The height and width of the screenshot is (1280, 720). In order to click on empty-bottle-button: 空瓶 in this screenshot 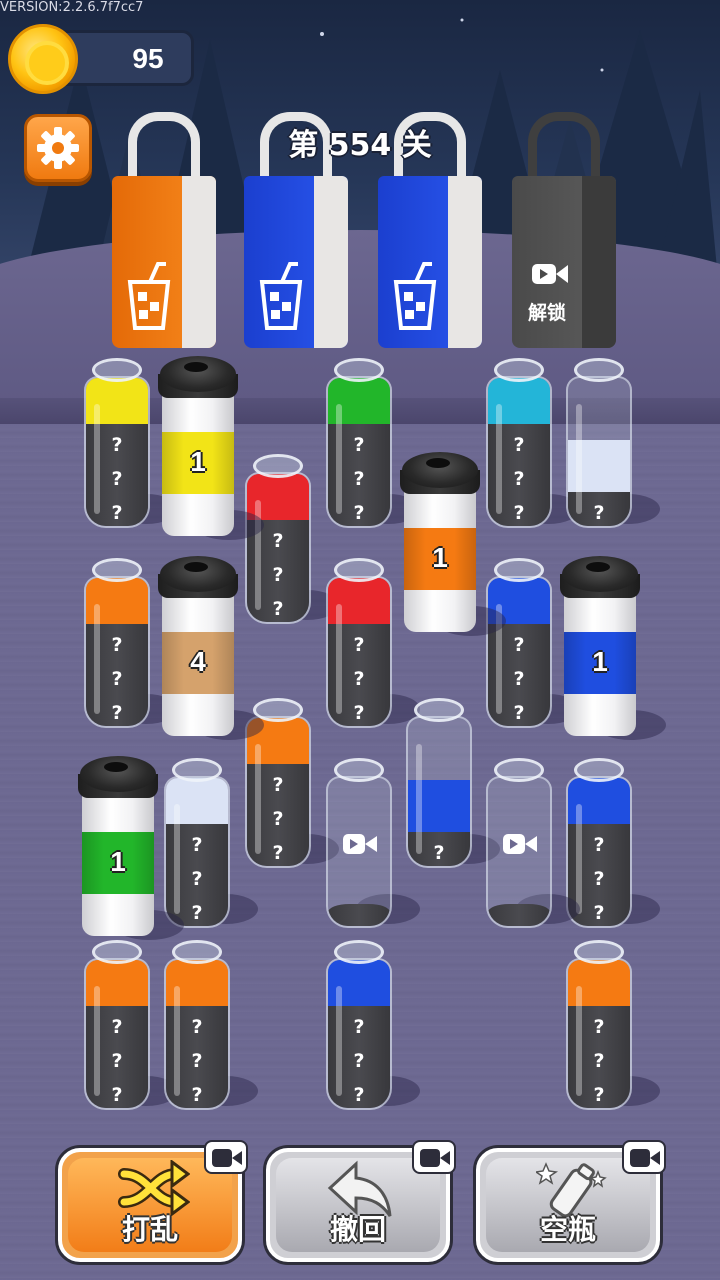, I will do `click(571, 1201)`.